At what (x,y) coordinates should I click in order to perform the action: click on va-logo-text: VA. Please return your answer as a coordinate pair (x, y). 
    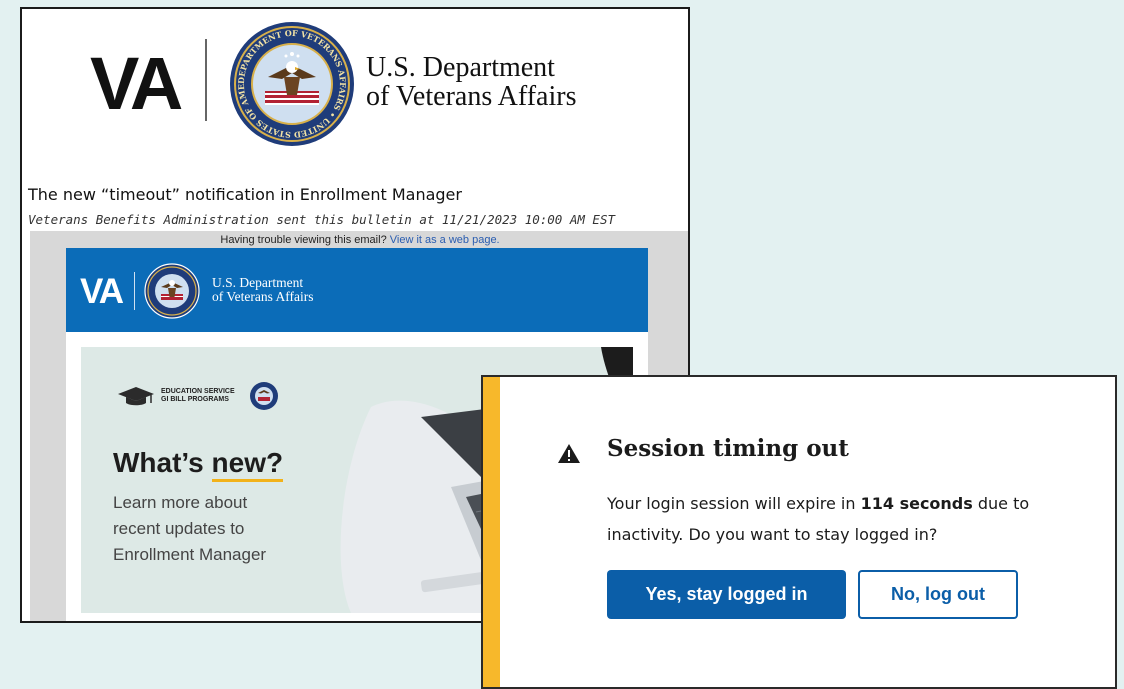
    Looking at the image, I should click on (136, 83).